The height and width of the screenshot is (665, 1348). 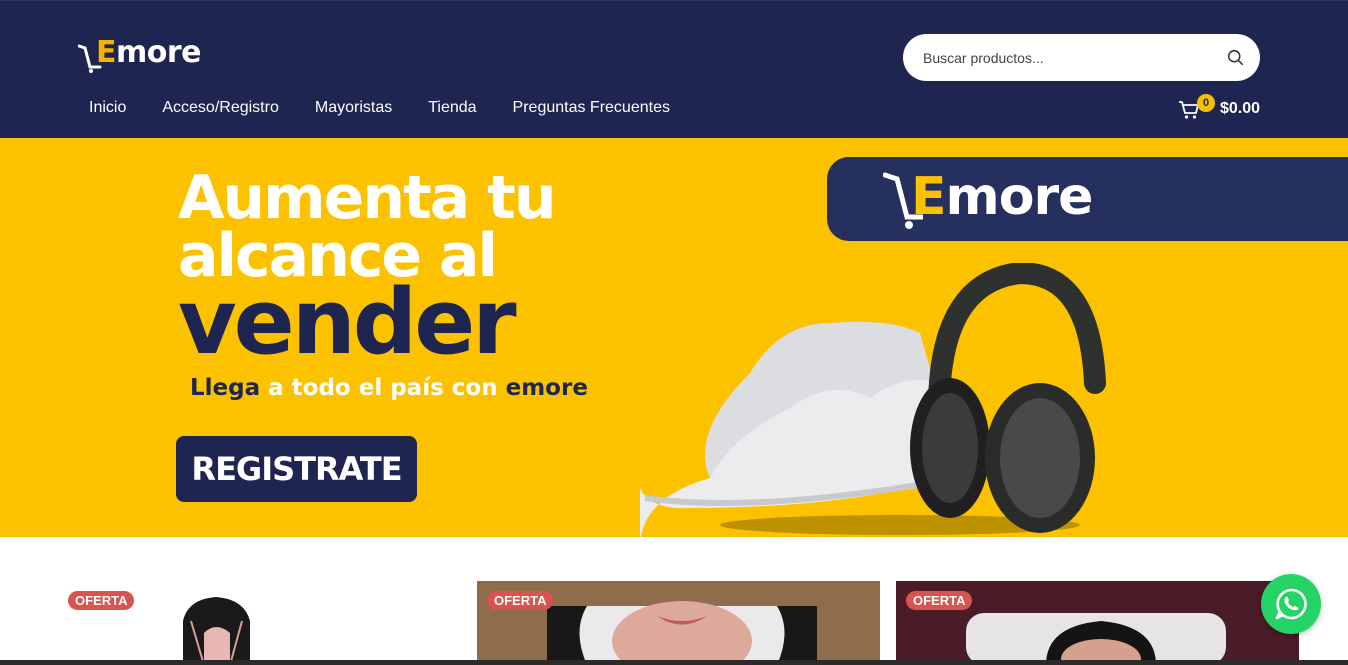 What do you see at coordinates (367, 198) in the screenshot?
I see `hero-headline-line1: Aumenta tu` at bounding box center [367, 198].